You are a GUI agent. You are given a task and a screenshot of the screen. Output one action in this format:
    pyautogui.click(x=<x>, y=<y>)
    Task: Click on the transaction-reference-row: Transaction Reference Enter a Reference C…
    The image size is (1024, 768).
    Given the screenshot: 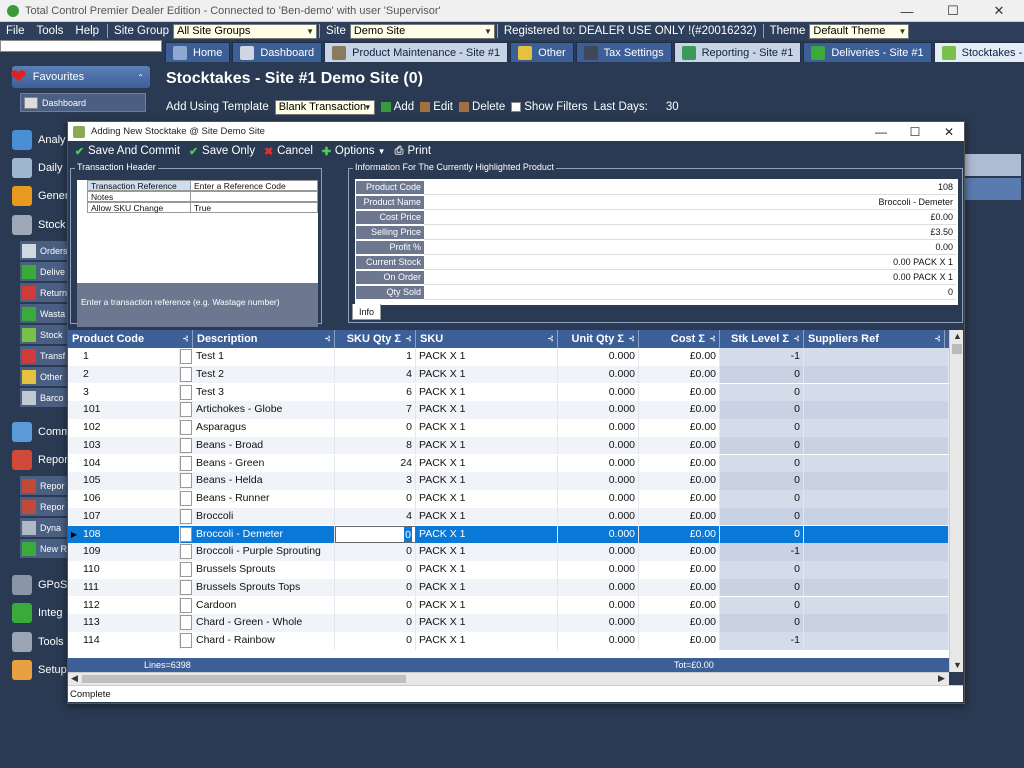 What is the action you would take?
    pyautogui.click(x=202, y=185)
    